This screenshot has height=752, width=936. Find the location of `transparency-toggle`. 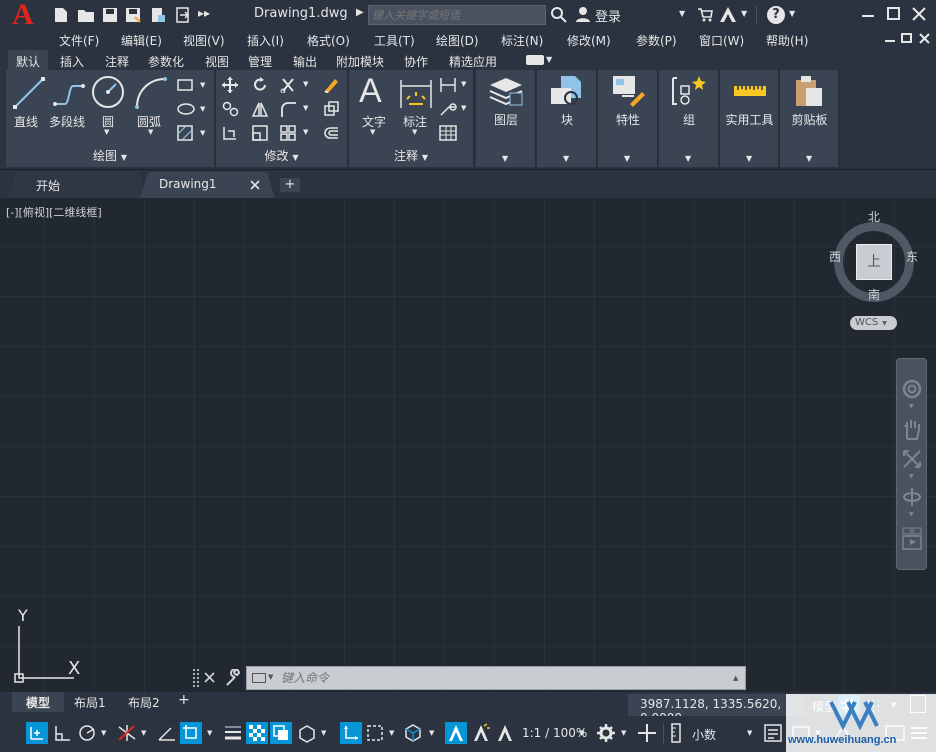

transparency-toggle is located at coordinates (257, 733).